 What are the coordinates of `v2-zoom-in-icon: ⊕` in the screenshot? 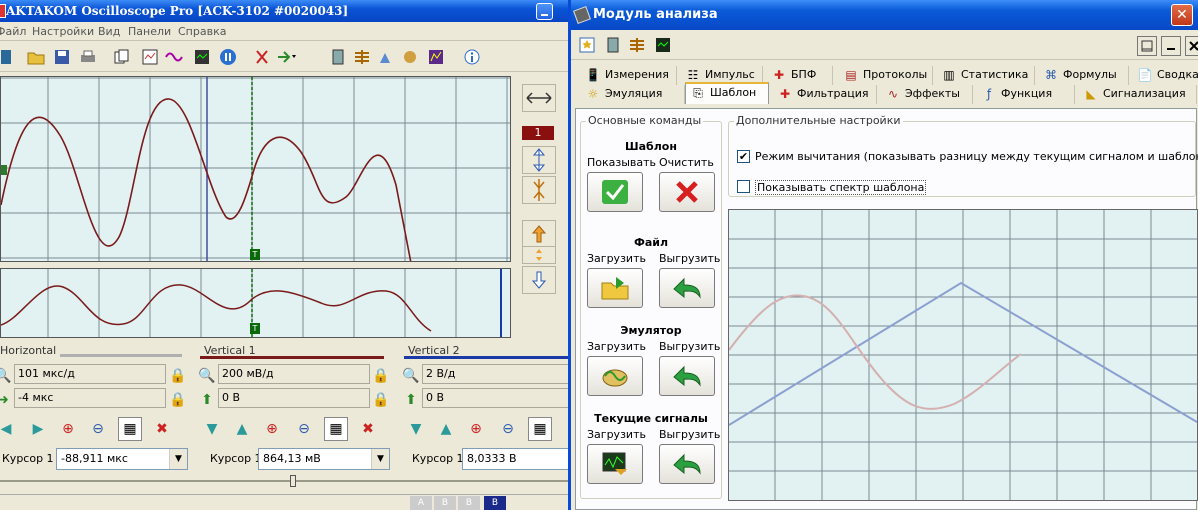 It's located at (476, 429).